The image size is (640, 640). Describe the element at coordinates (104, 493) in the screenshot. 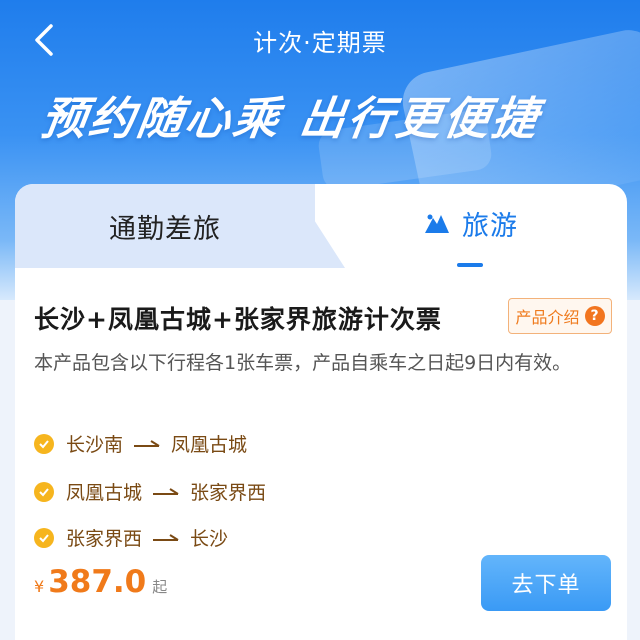

I see `route-origin: 凤凰古城` at that location.